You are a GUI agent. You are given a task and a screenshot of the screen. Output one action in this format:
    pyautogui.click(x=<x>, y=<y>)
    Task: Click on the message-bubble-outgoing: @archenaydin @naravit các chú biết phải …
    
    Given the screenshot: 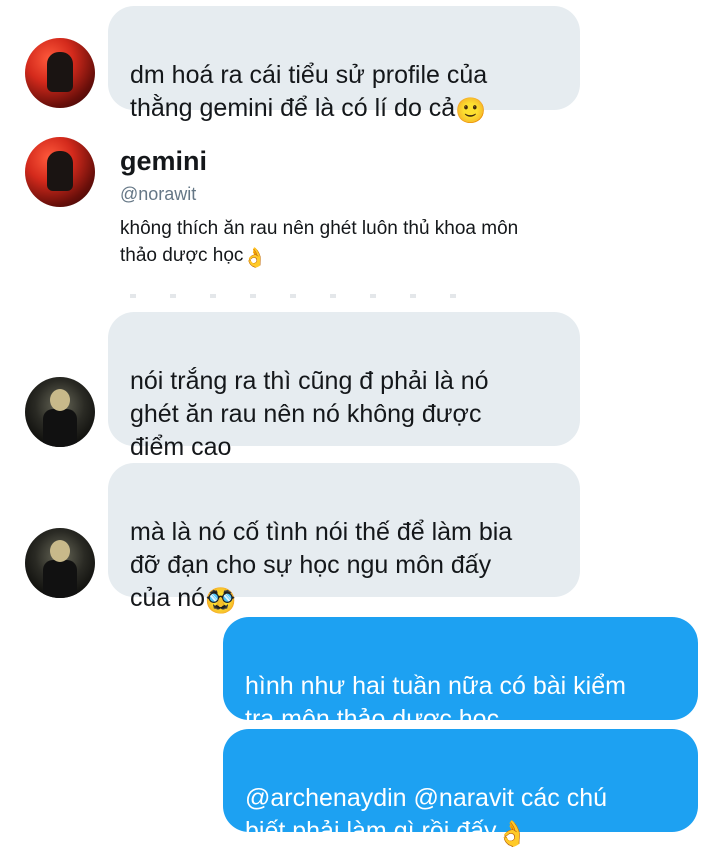 What is the action you would take?
    pyautogui.click(x=460, y=788)
    